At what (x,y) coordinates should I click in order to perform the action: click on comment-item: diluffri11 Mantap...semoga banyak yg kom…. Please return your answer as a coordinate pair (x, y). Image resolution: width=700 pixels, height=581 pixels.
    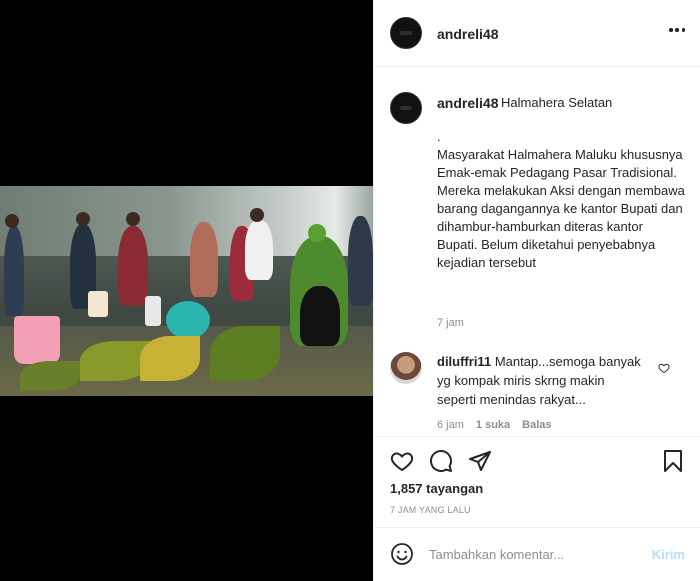
    Looking at the image, I should click on (542, 380).